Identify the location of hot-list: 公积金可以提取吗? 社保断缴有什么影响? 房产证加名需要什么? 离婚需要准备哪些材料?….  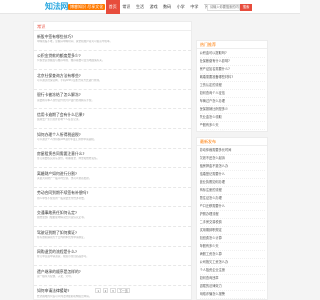
(232, 90).